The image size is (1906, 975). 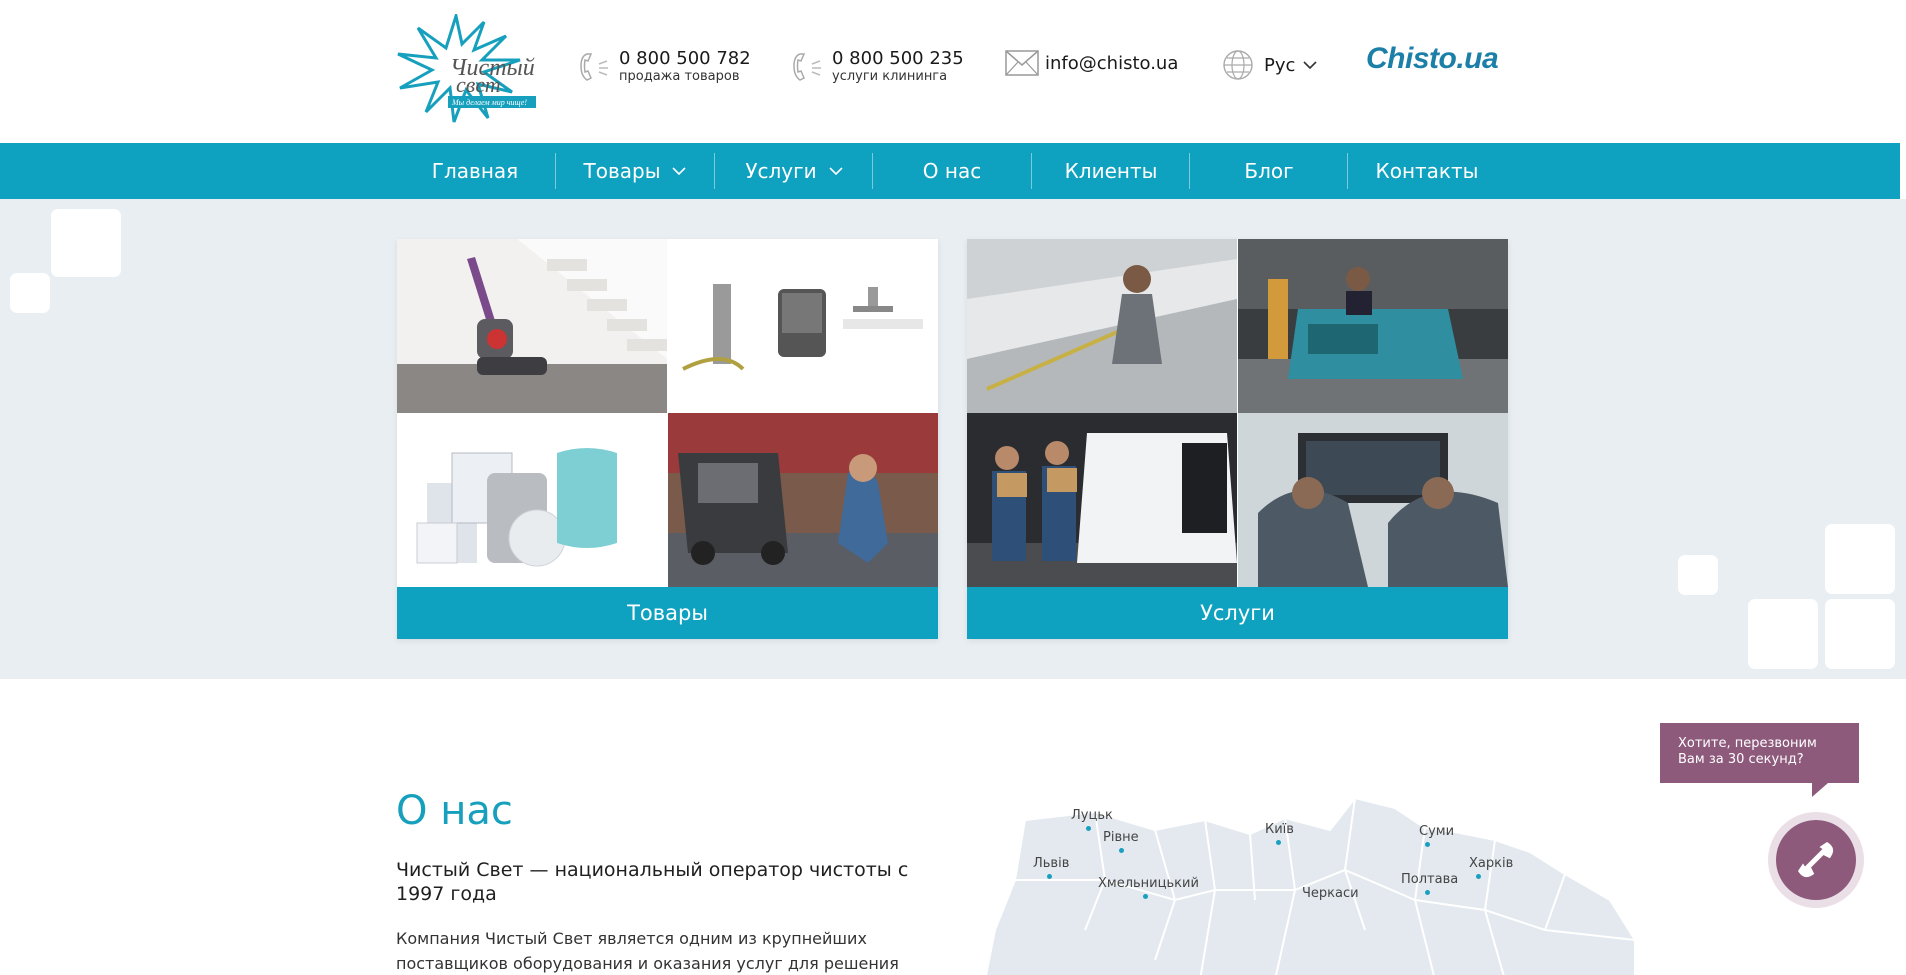 What do you see at coordinates (489, 102) in the screenshot?
I see `logo-tagline: Мы делаем мир чище!` at bounding box center [489, 102].